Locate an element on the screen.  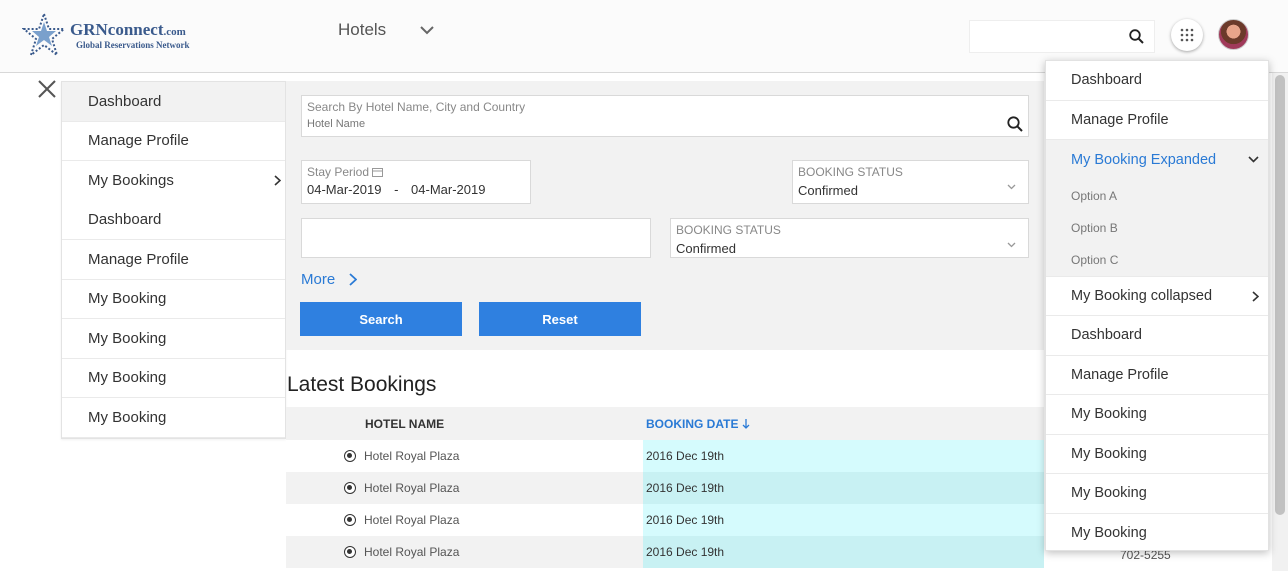
more-label: More is located at coordinates (318, 279).